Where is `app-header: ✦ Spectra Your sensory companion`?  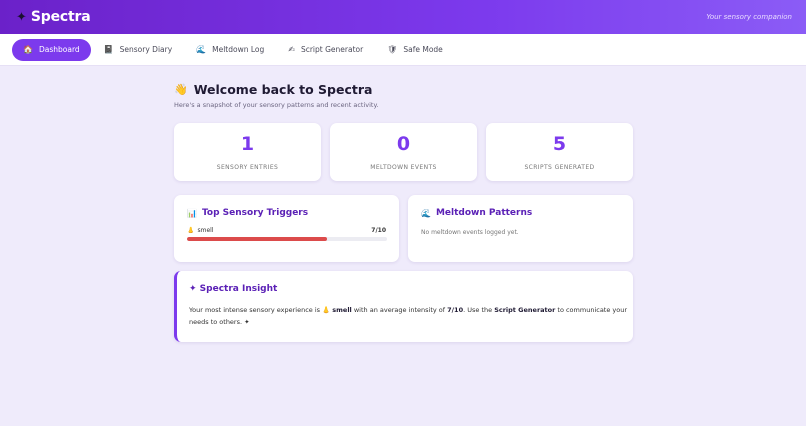 app-header: ✦ Spectra Your sensory companion is located at coordinates (403, 17).